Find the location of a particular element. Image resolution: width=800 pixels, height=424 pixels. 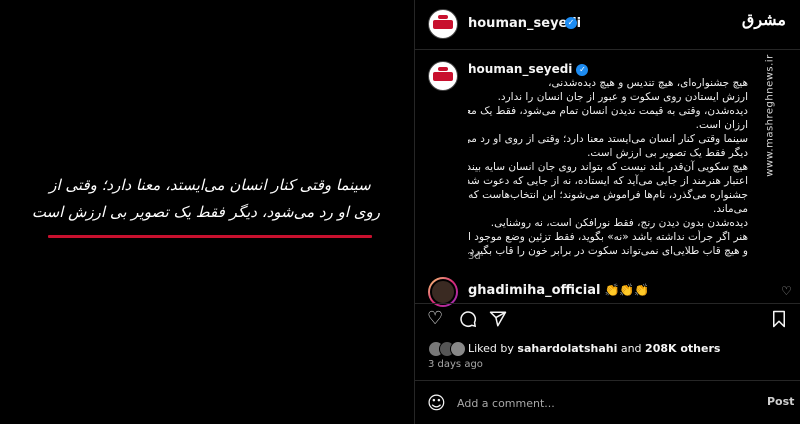

likes-count: 208K others is located at coordinates (682, 348).